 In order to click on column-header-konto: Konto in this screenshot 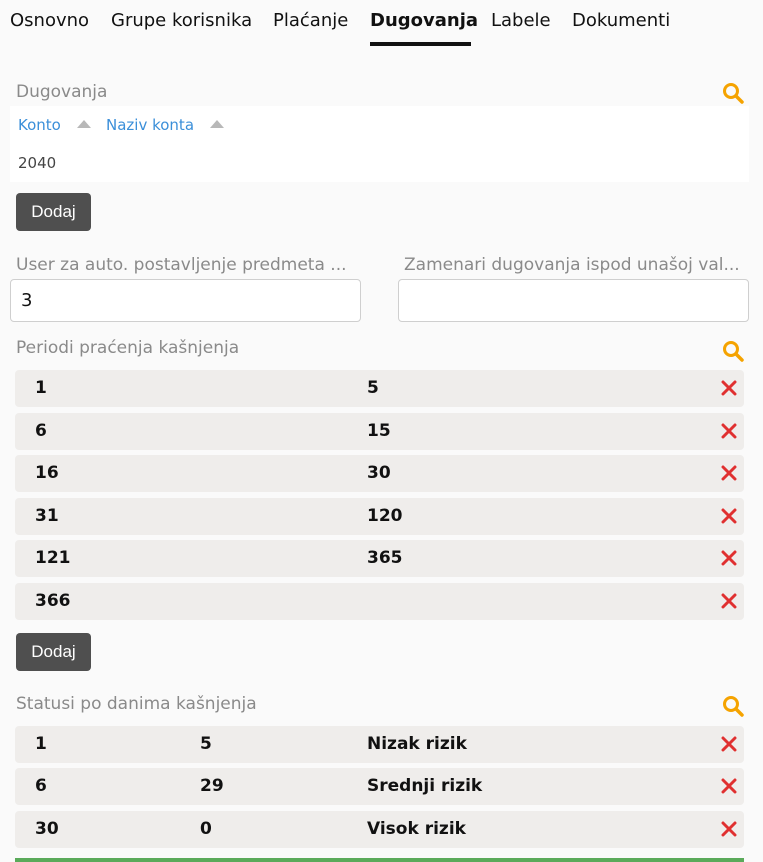, I will do `click(39, 125)`.